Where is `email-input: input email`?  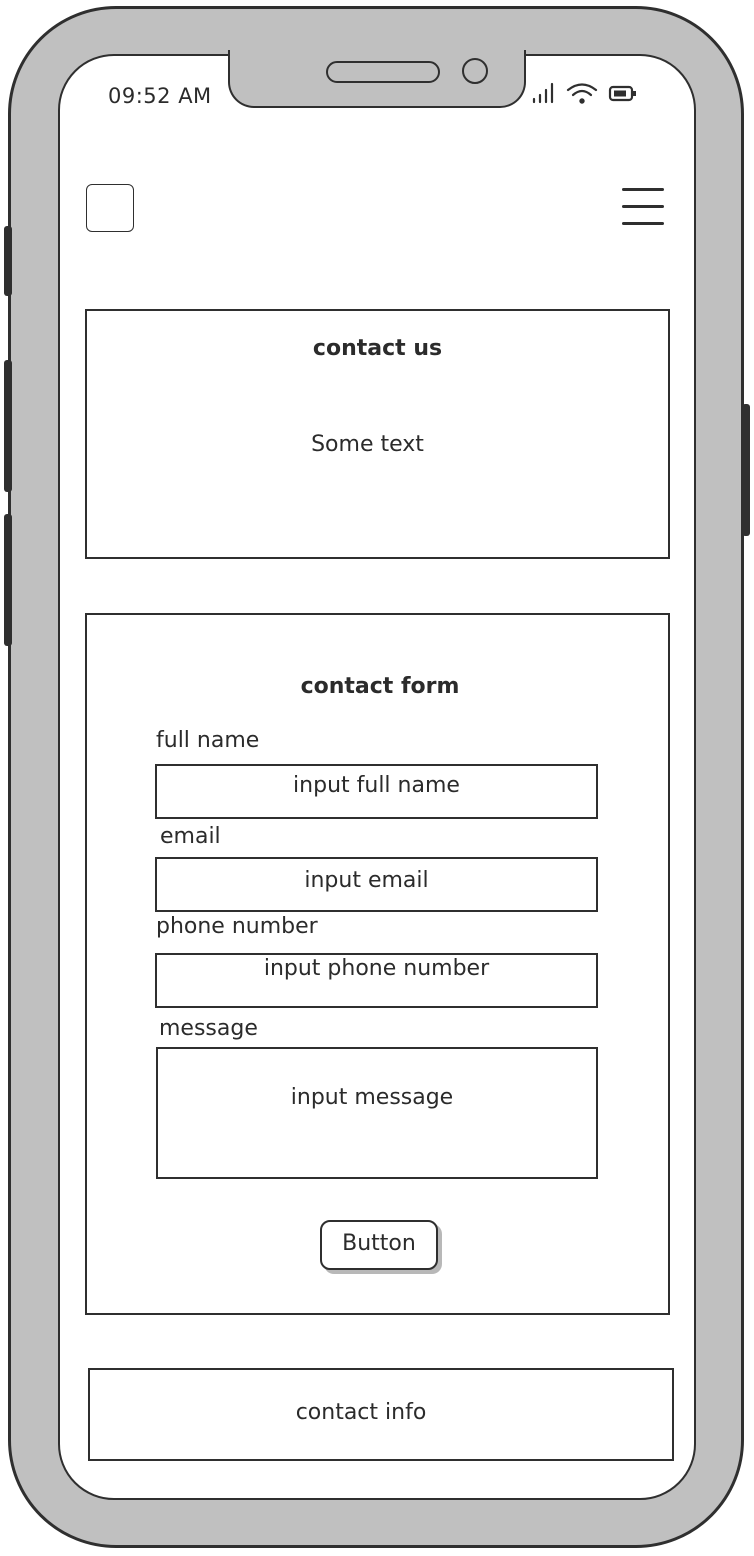
email-input: input email is located at coordinates (376, 884).